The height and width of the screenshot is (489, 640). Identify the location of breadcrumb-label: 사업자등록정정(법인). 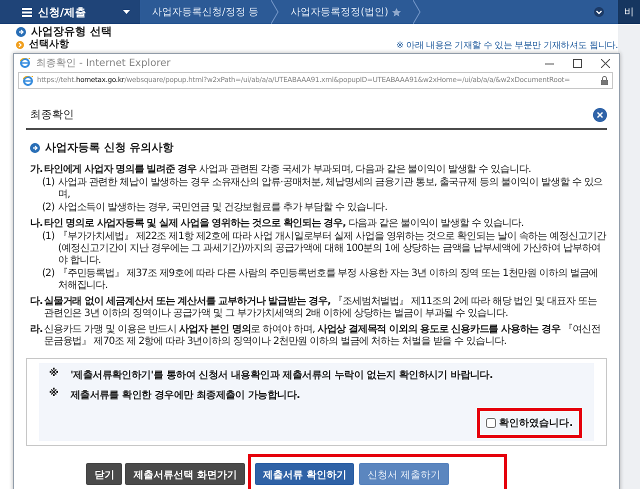
(339, 12).